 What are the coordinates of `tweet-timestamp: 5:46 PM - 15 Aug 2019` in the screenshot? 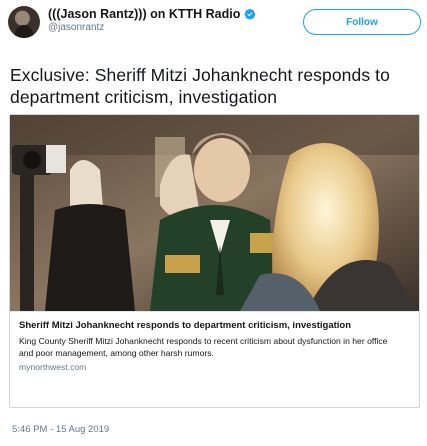 It's located at (60, 429).